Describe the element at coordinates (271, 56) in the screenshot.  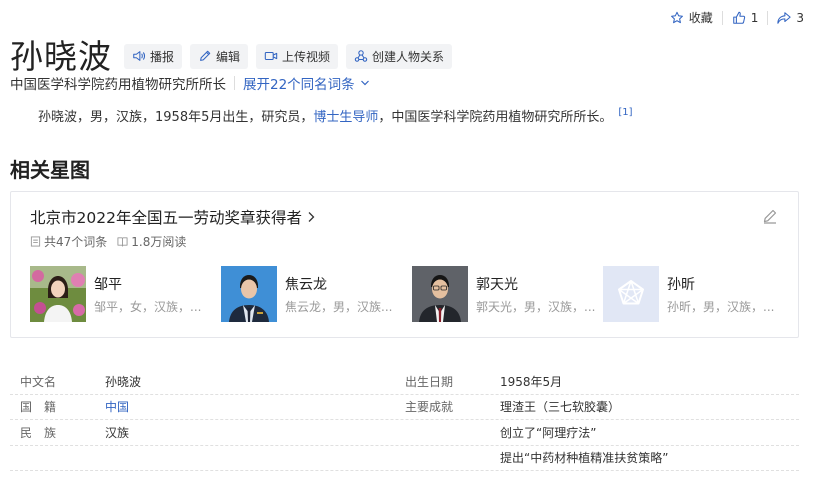
I see `video-icon` at that location.